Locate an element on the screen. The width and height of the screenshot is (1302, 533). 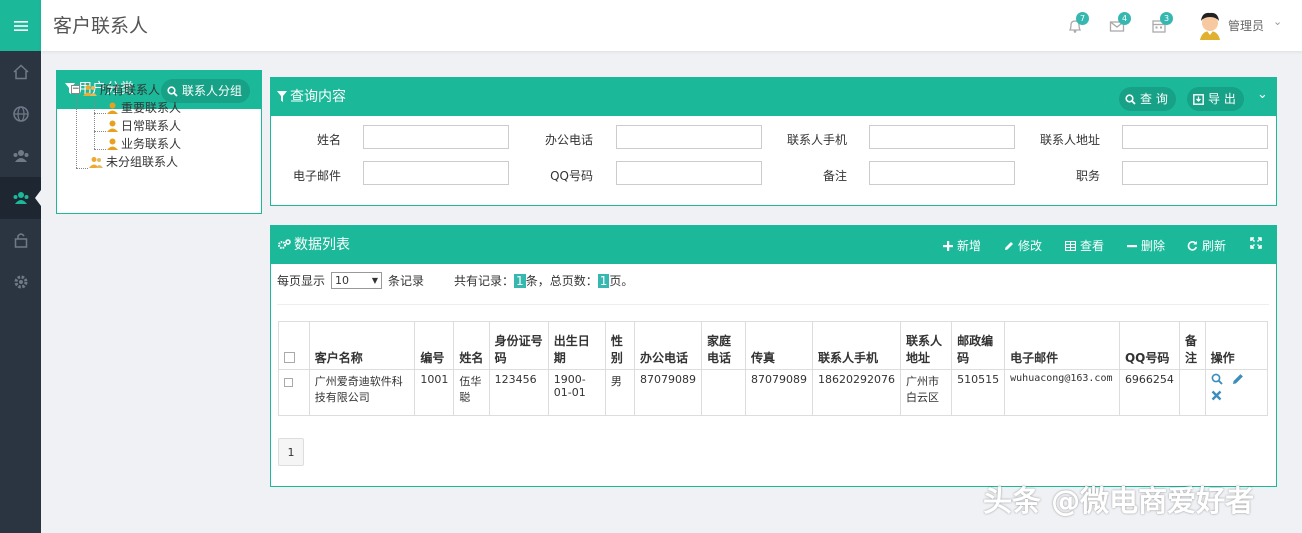
add-button-label: 新增 is located at coordinates (969, 246).